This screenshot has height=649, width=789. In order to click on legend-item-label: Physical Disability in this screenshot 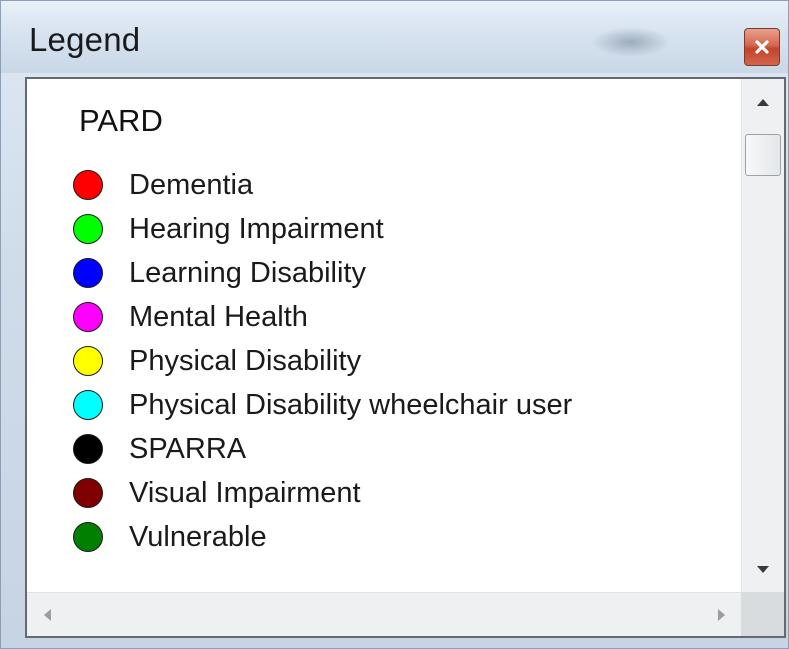, I will do `click(245, 360)`.